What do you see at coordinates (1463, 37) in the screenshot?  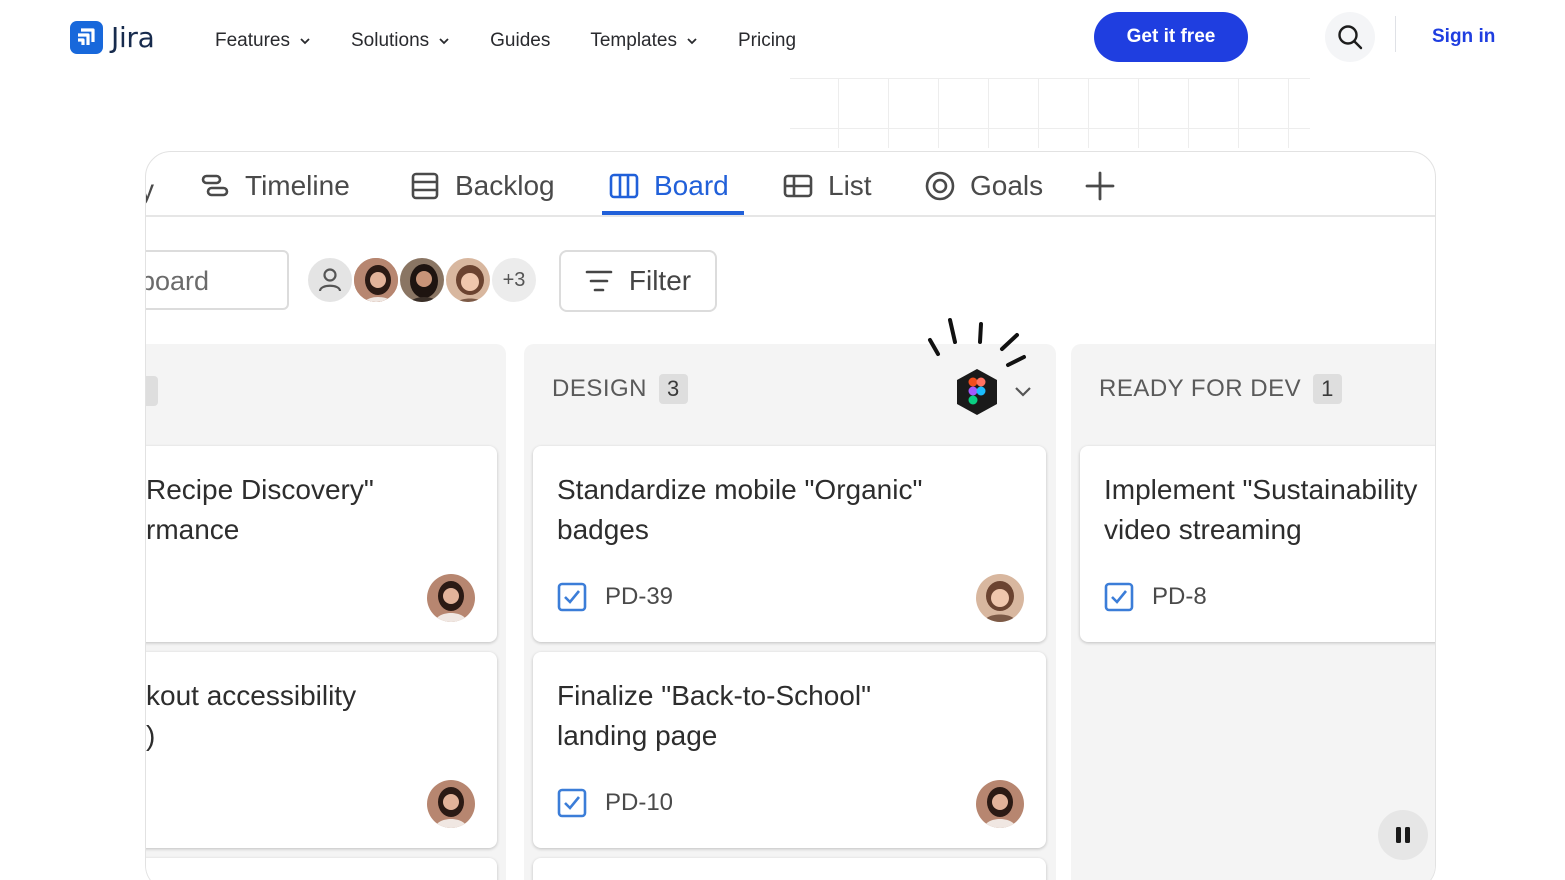 I see `sign-in-link: Sign in` at bounding box center [1463, 37].